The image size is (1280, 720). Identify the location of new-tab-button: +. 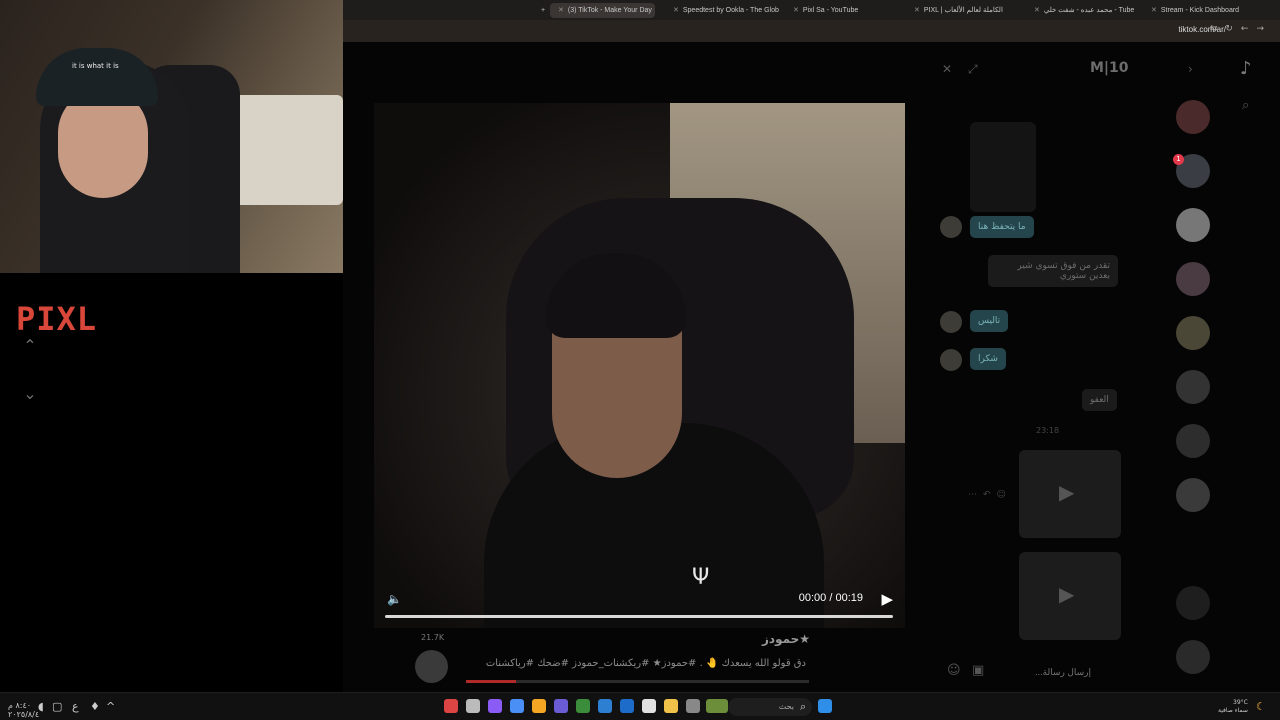
(539, 10).